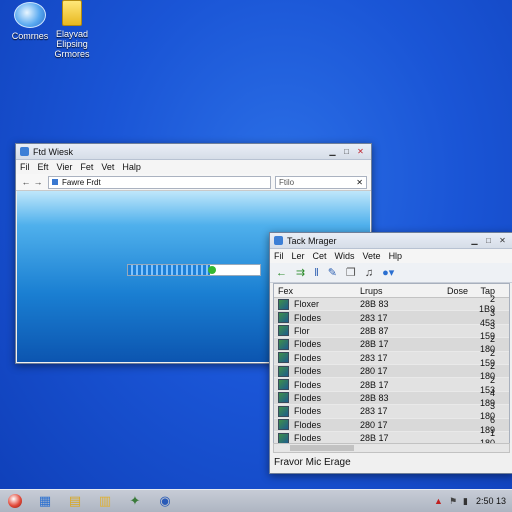 The image size is (512, 512). I want to click on taskbar-browser-button: ◉, so click(165, 501).